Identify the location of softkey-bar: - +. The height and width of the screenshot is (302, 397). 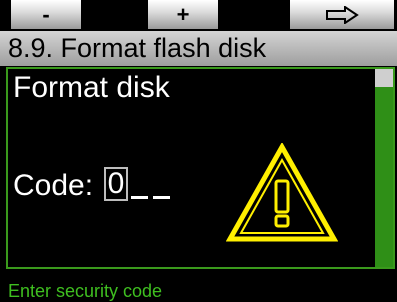
(198, 14).